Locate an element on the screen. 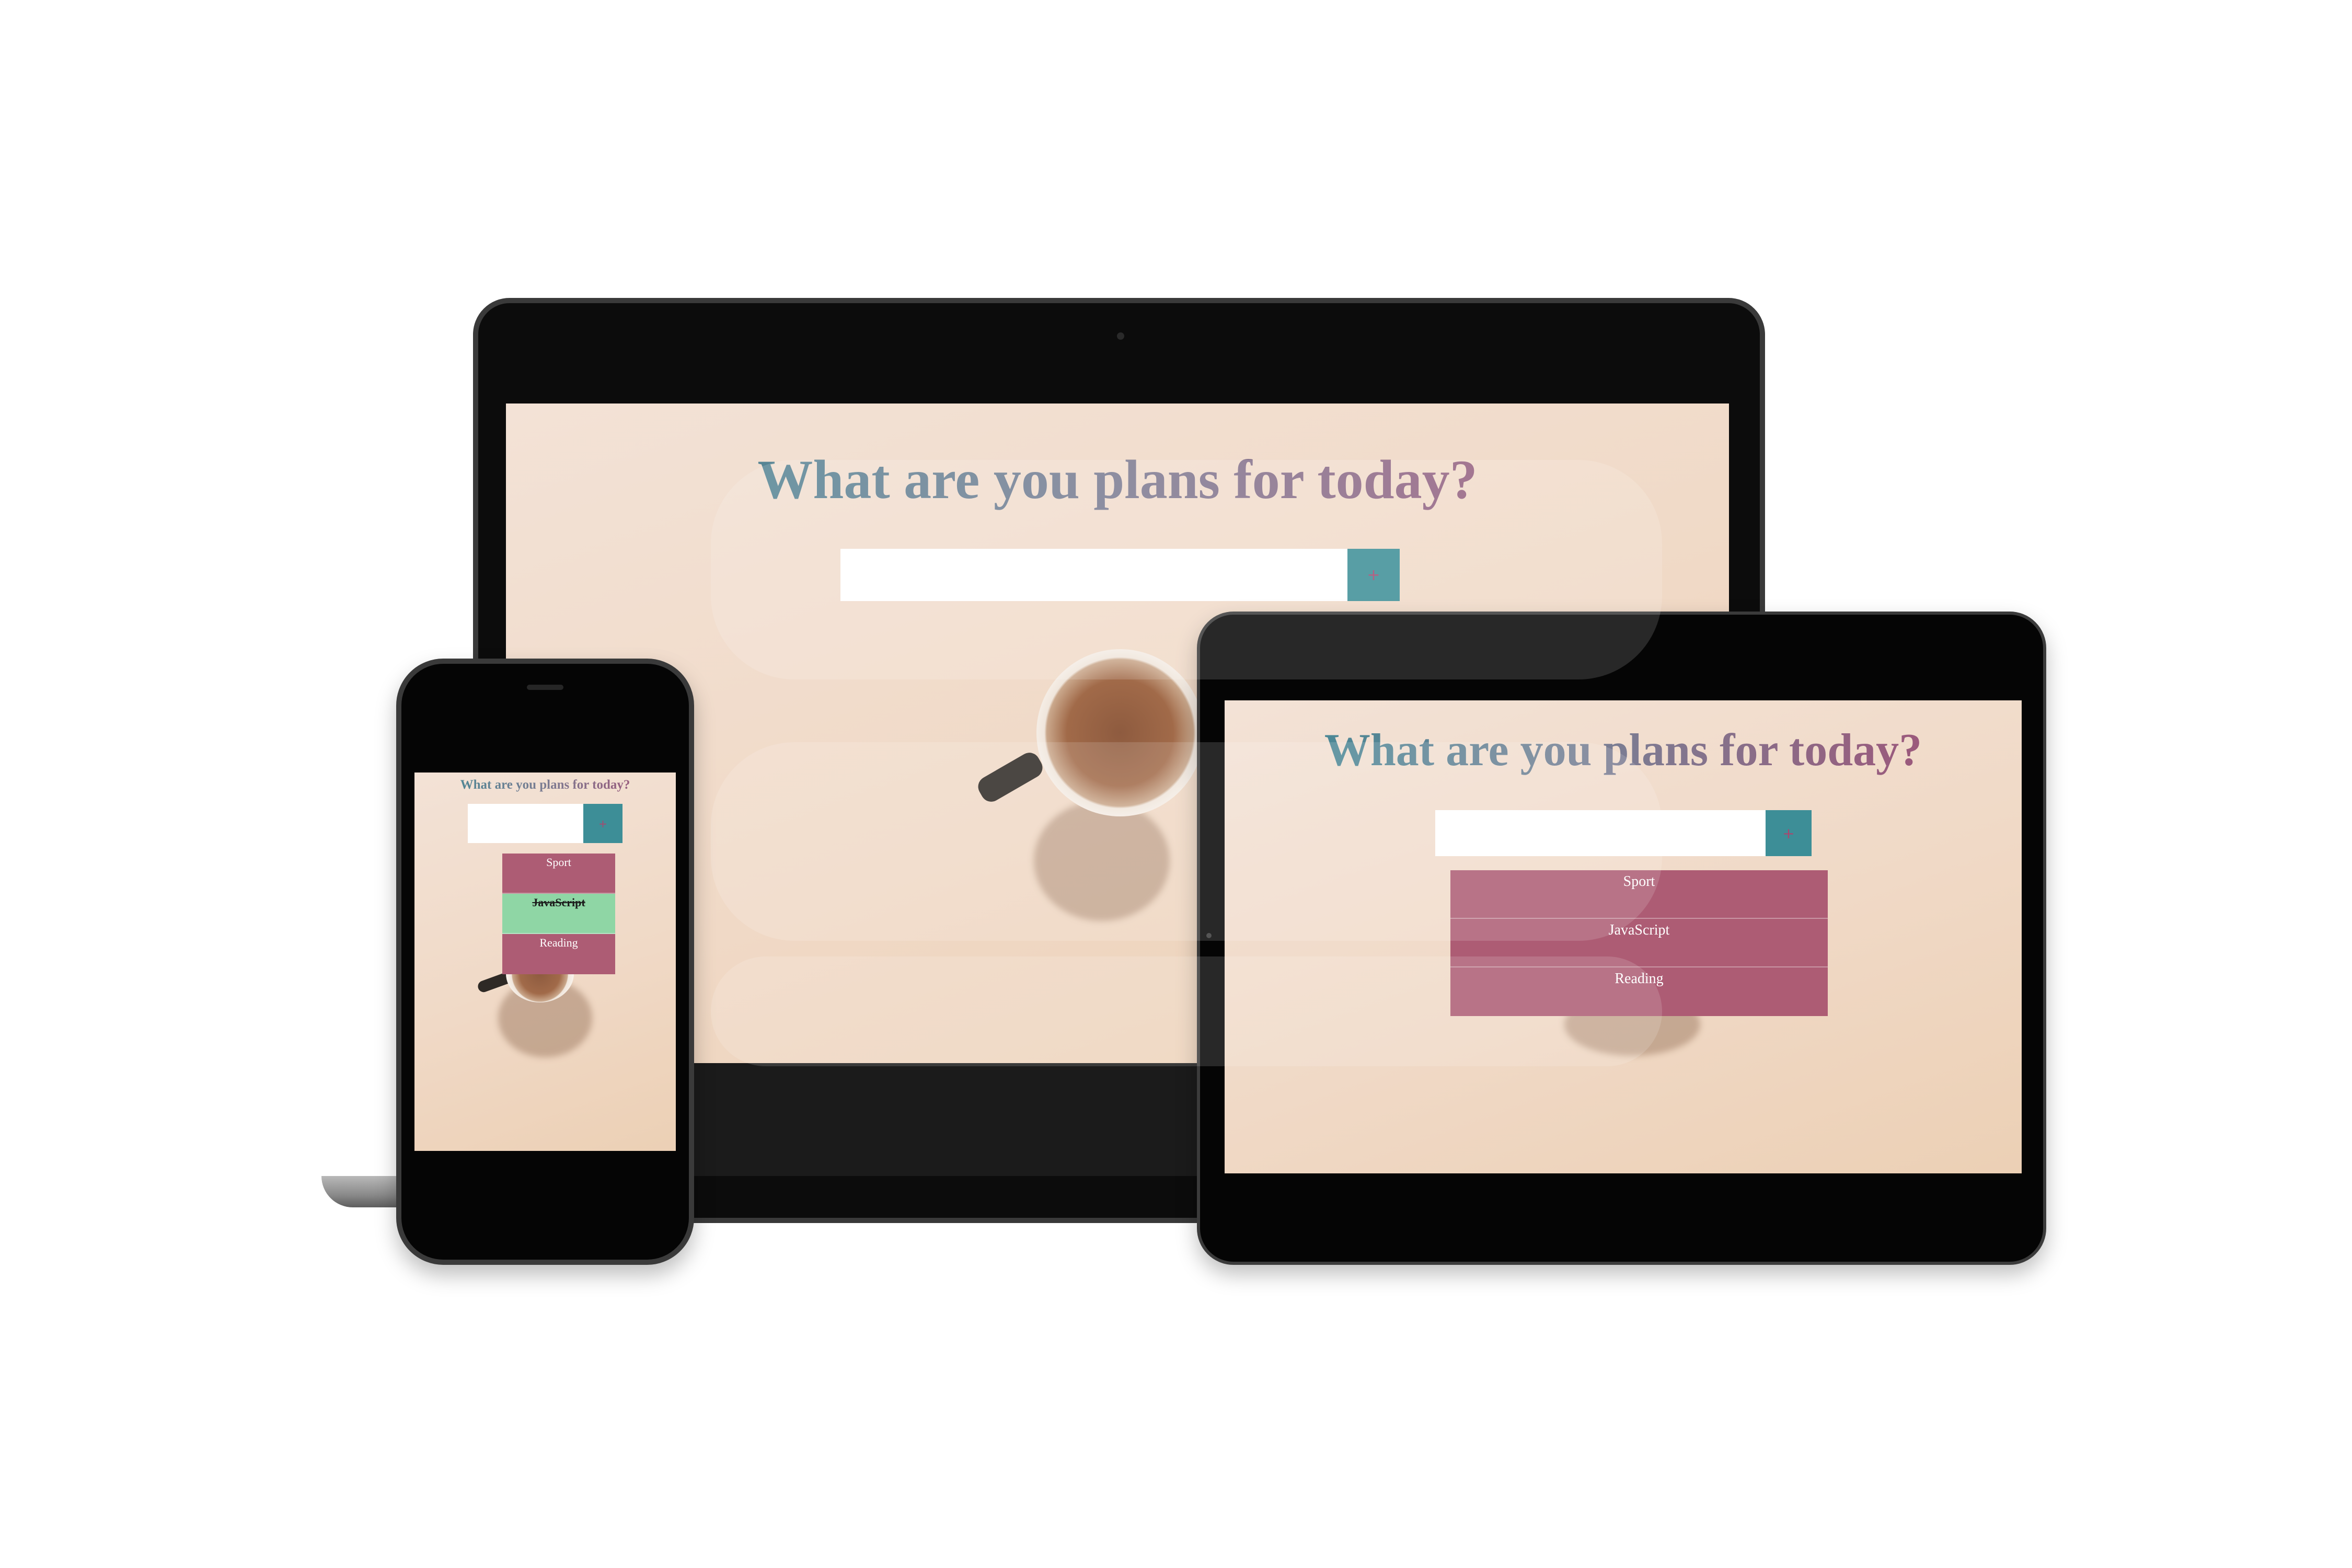  todo-item-completed: JavaScript is located at coordinates (558, 914).